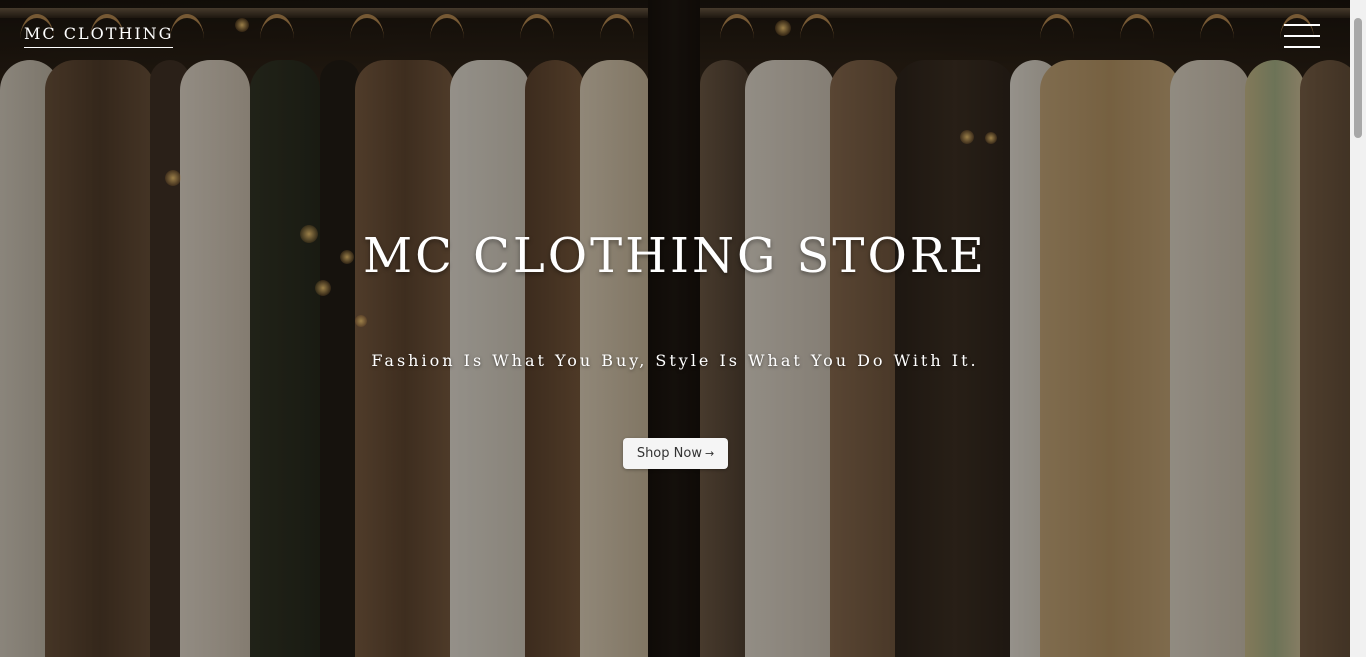 This screenshot has width=1366, height=657. What do you see at coordinates (669, 453) in the screenshot?
I see `shop-now-label: Shop Now` at bounding box center [669, 453].